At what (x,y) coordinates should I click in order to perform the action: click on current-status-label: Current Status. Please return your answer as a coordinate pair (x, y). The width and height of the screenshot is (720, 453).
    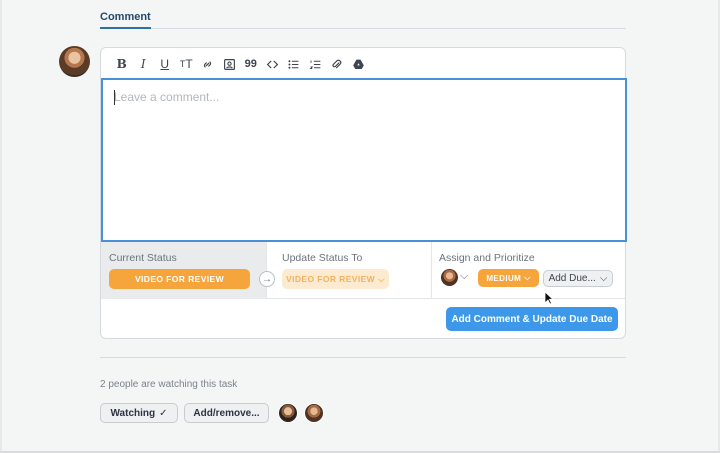
    Looking at the image, I should click on (143, 258).